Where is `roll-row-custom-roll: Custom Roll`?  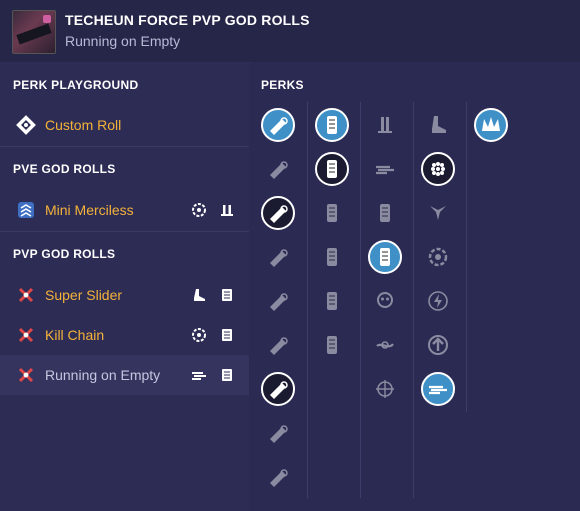 roll-row-custom-roll: Custom Roll is located at coordinates (124, 125).